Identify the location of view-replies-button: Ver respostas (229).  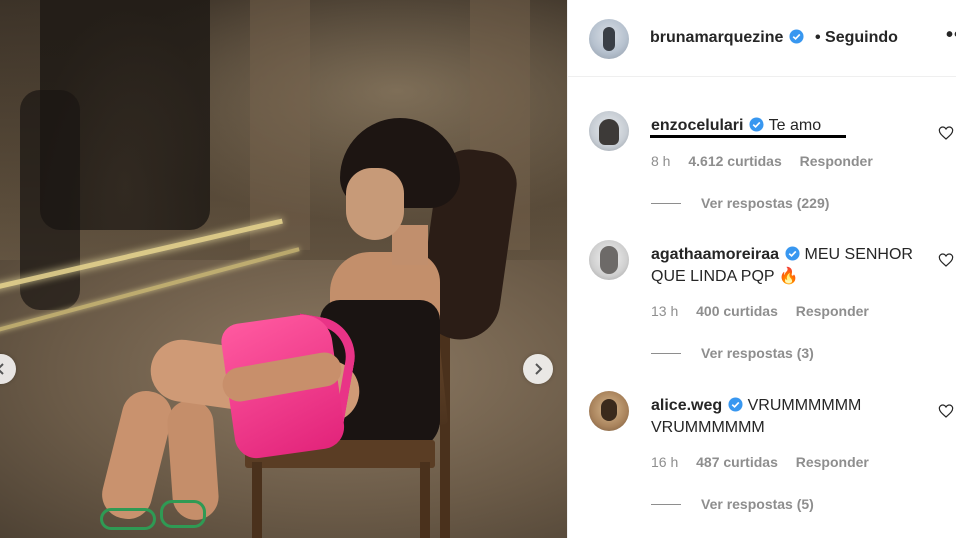
(740, 203).